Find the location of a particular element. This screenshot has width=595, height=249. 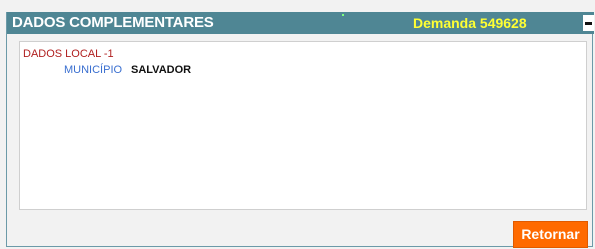

return-button: Retornar is located at coordinates (550, 234).